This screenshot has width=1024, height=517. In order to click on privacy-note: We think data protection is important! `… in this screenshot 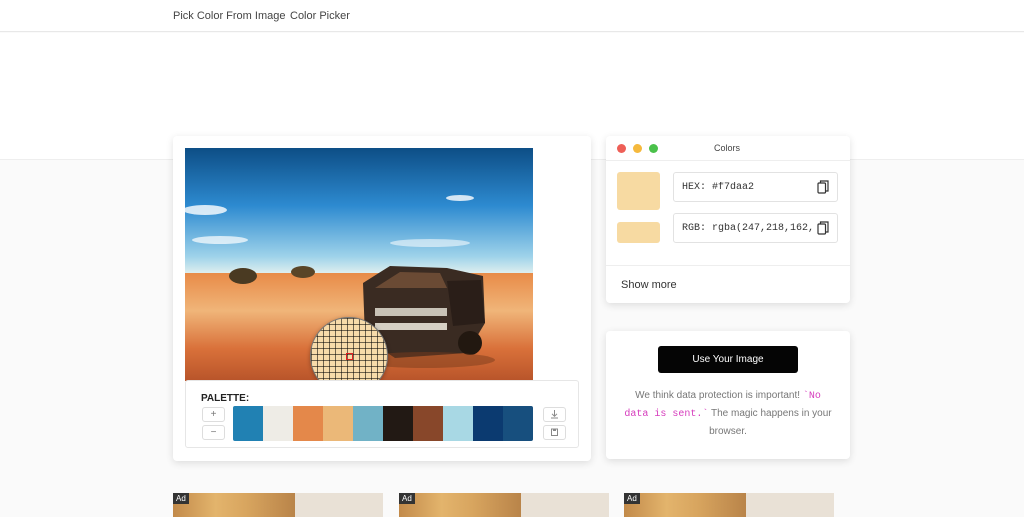, I will do `click(728, 413)`.